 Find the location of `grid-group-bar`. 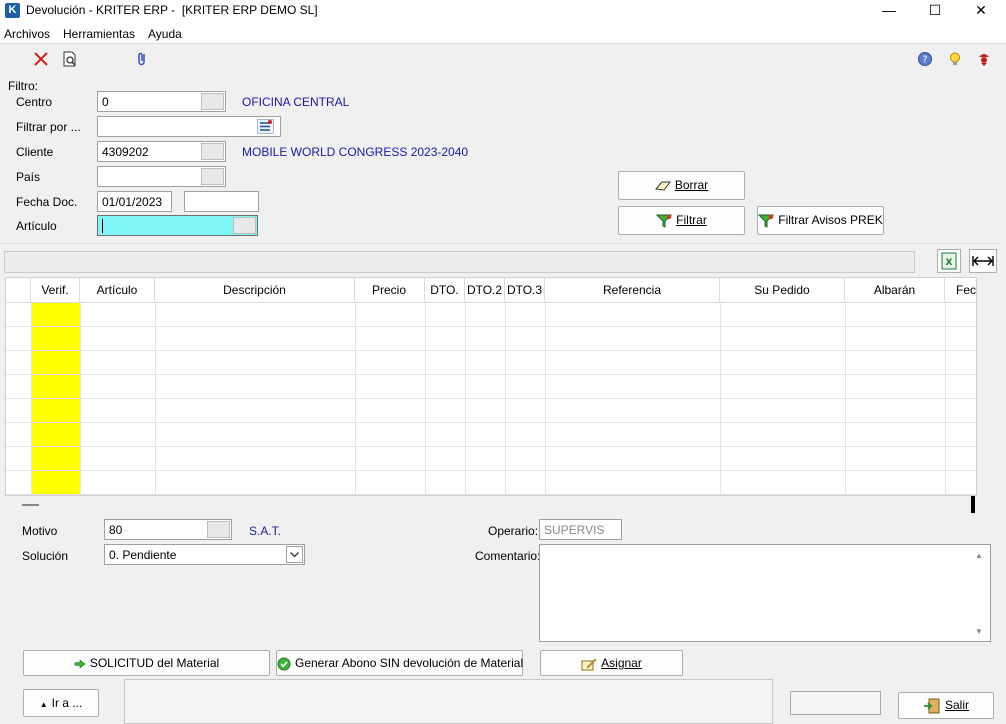

grid-group-bar is located at coordinates (459, 262).